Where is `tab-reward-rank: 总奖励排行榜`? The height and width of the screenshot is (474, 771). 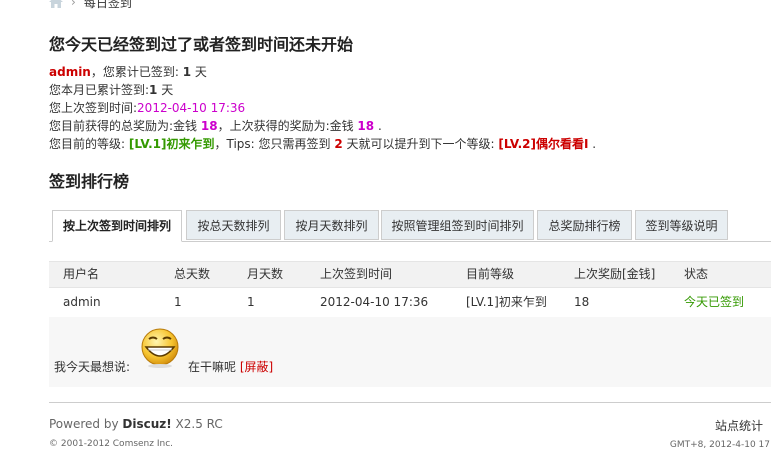 tab-reward-rank: 总奖励排行榜 is located at coordinates (584, 225).